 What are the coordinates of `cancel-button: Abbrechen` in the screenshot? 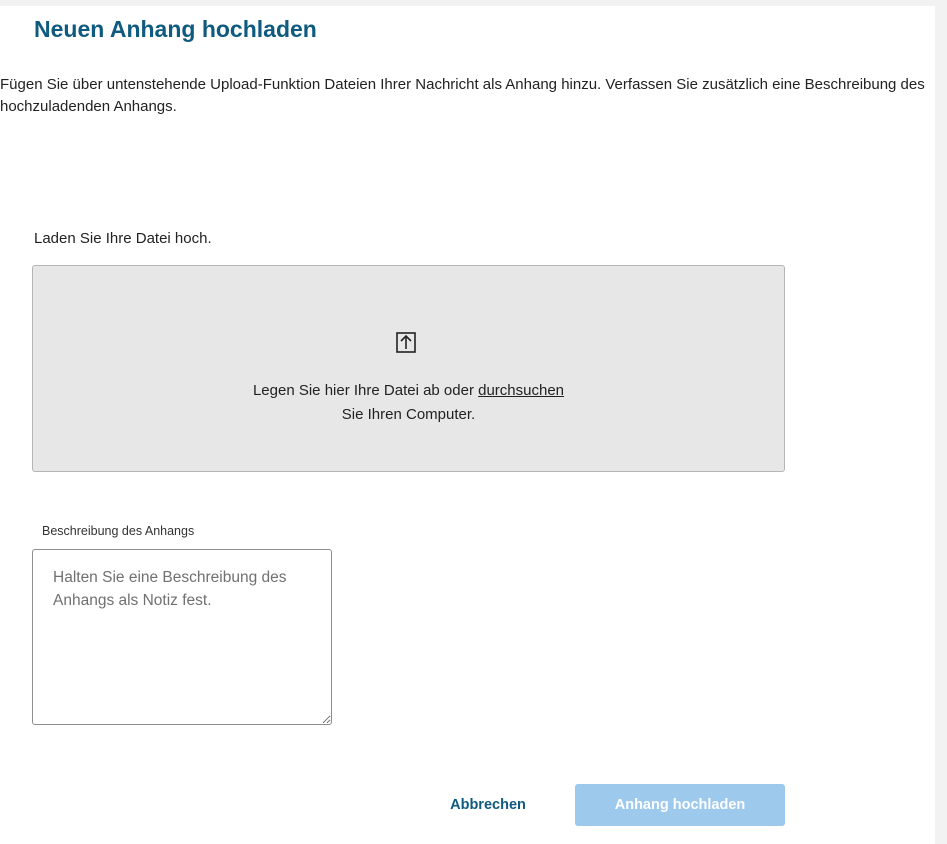 It's located at (488, 805).